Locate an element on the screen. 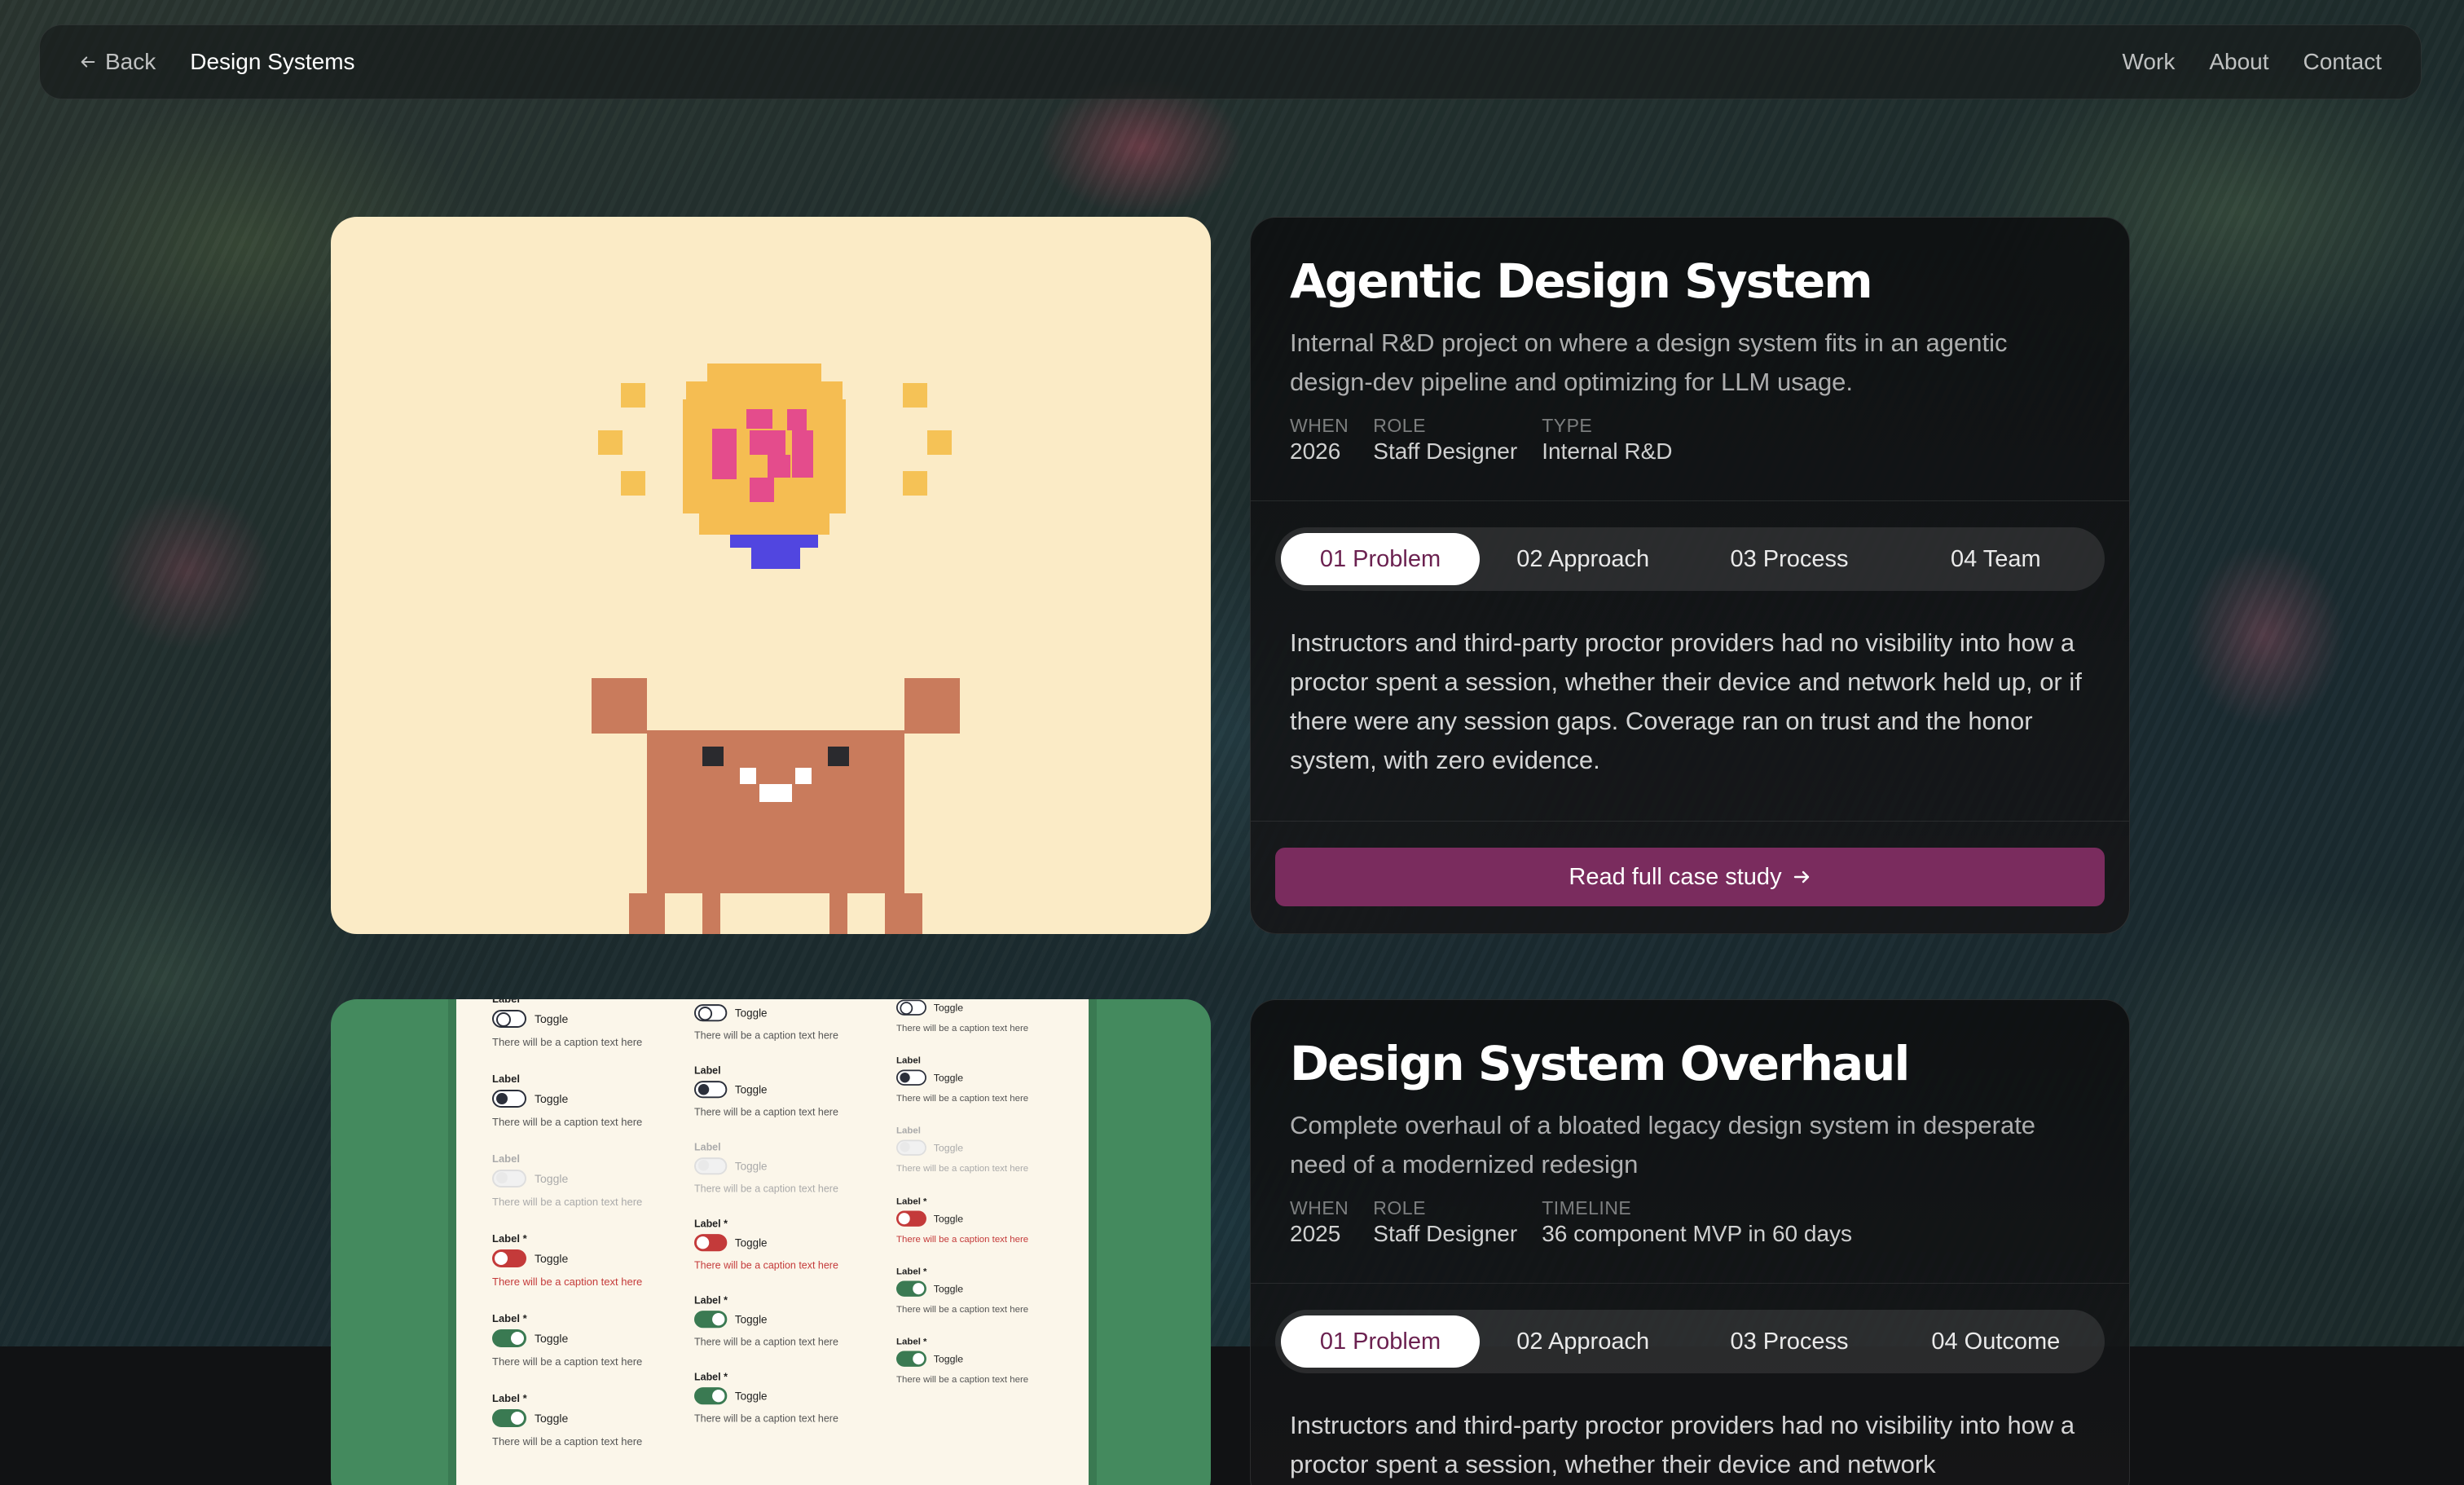 Image resolution: width=2464 pixels, height=1485 pixels. nav-link-work: Work is located at coordinates (2149, 62).